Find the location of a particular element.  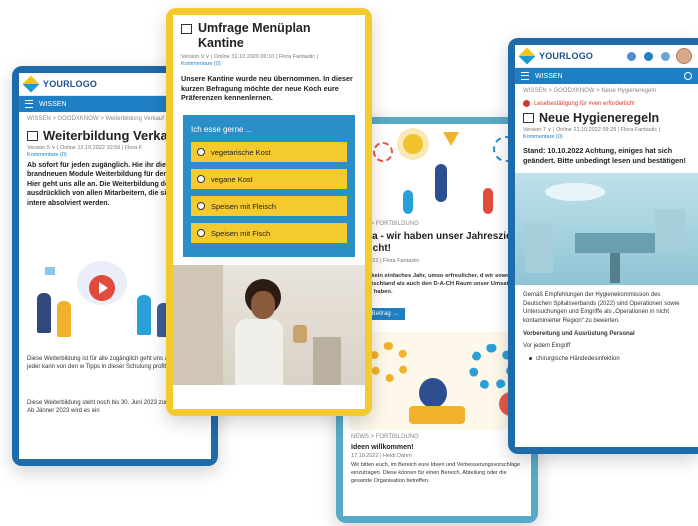

title-row: Neue Hygieneregeln is located at coordinates (606, 118).